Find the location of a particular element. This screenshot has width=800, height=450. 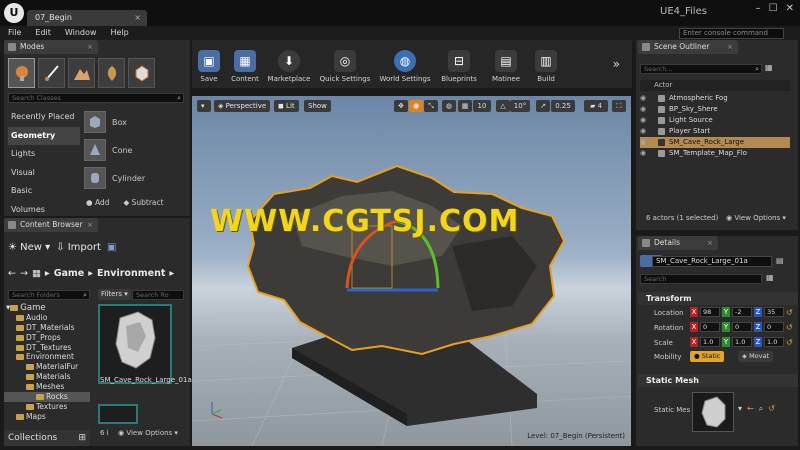

matinee-button: ▤ Matinee is located at coordinates (506, 64).